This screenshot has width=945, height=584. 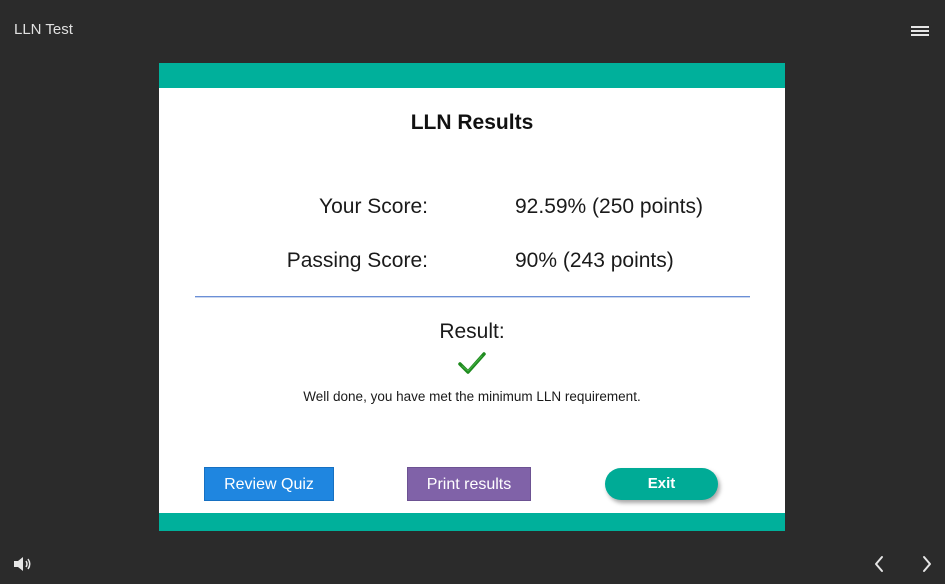 I want to click on exit-button: Exit, so click(x=661, y=484).